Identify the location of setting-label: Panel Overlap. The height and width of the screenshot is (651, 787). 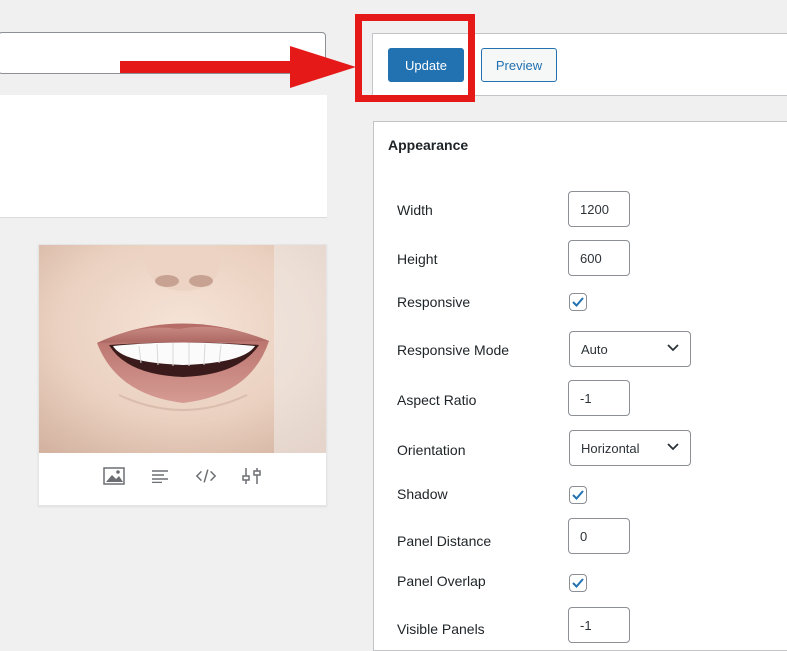
(441, 581).